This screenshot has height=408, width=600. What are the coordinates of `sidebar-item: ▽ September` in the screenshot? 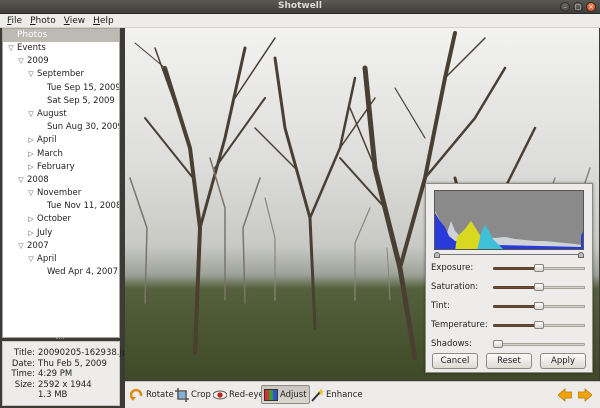 It's located at (61, 74).